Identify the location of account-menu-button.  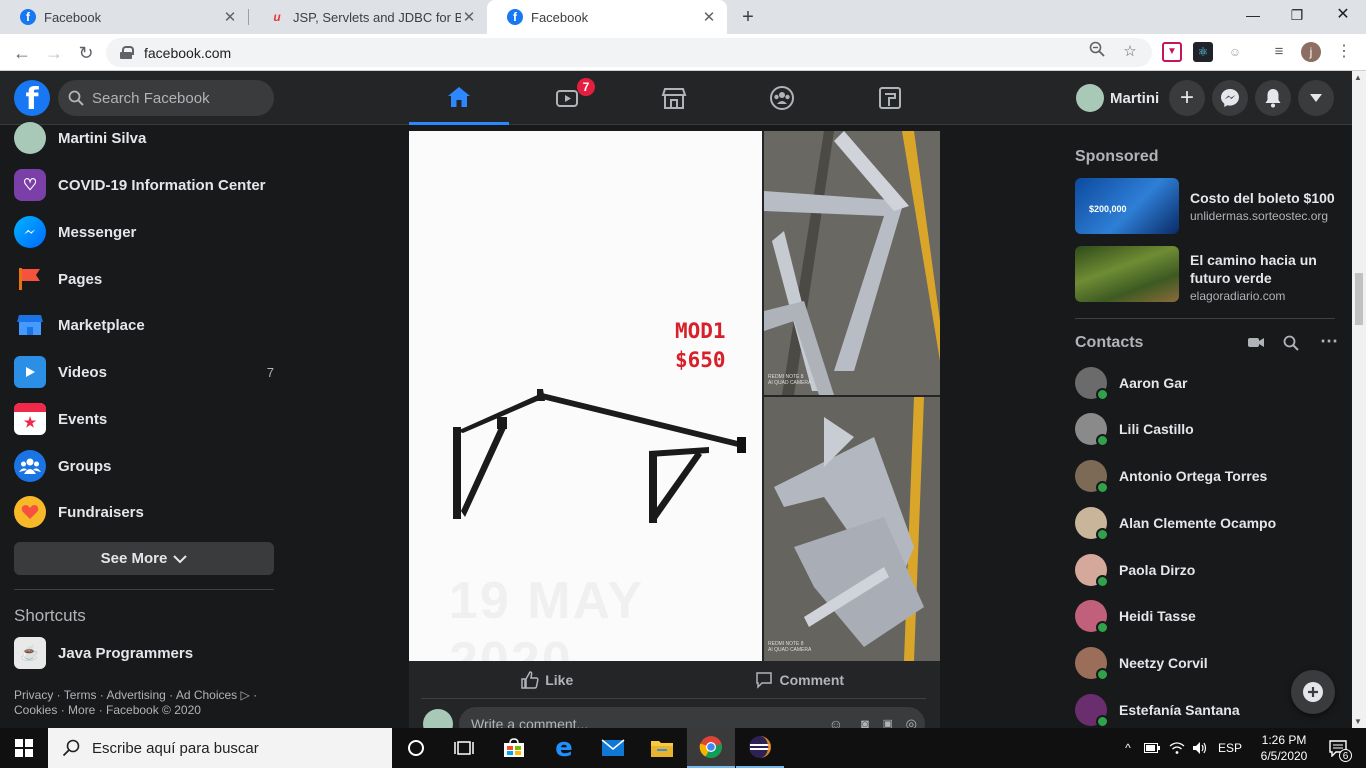
(1316, 98).